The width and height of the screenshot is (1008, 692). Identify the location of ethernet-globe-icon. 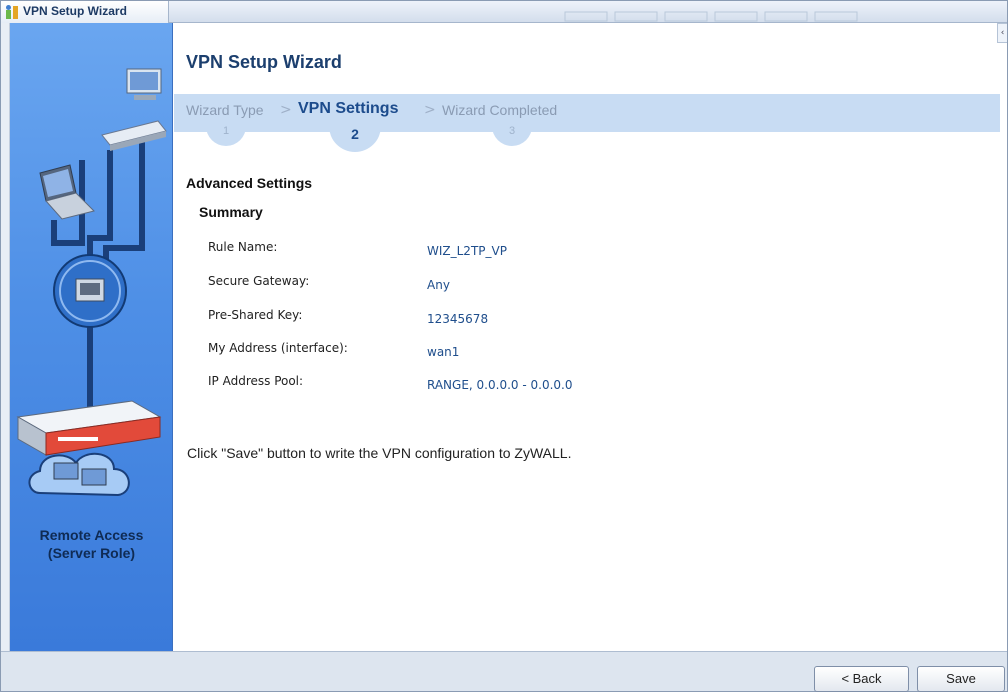
(90, 291).